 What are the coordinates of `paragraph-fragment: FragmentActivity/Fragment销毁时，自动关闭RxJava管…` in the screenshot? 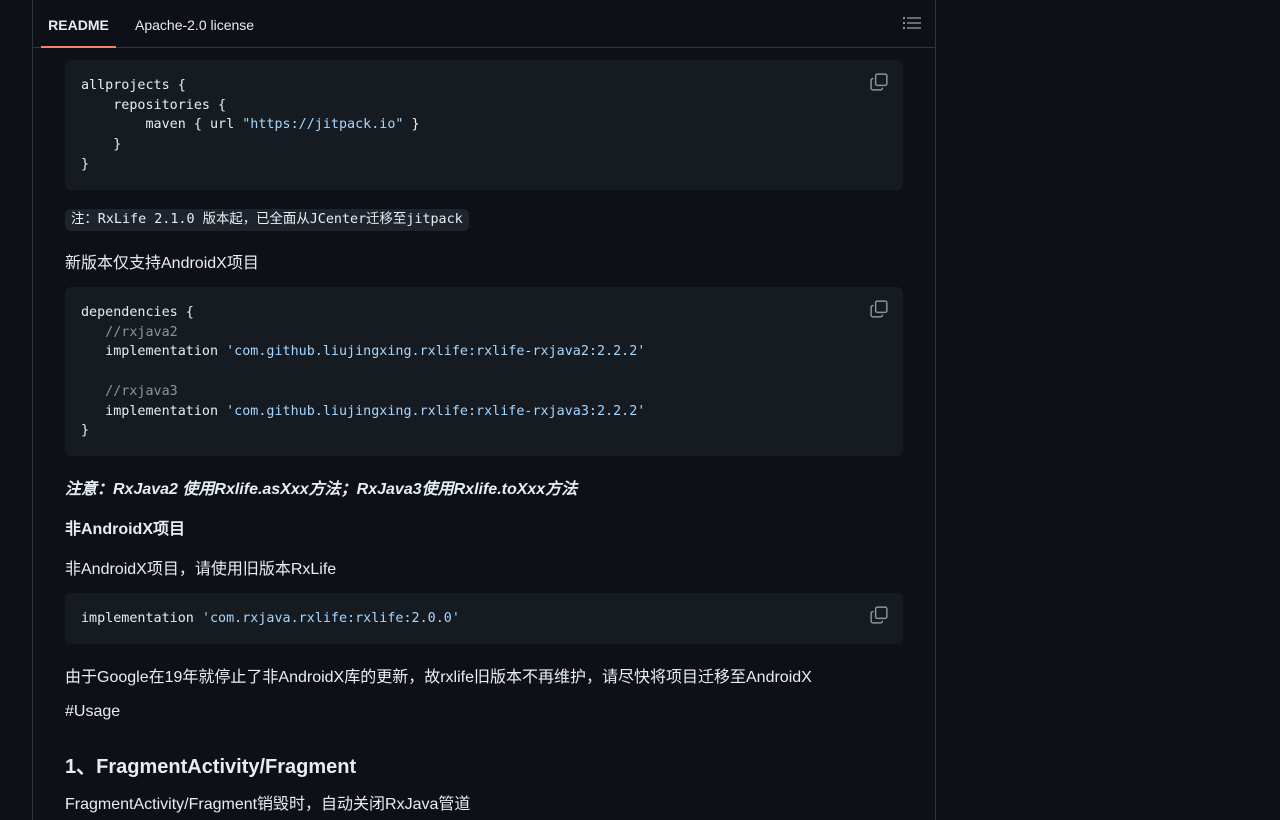 It's located at (268, 804).